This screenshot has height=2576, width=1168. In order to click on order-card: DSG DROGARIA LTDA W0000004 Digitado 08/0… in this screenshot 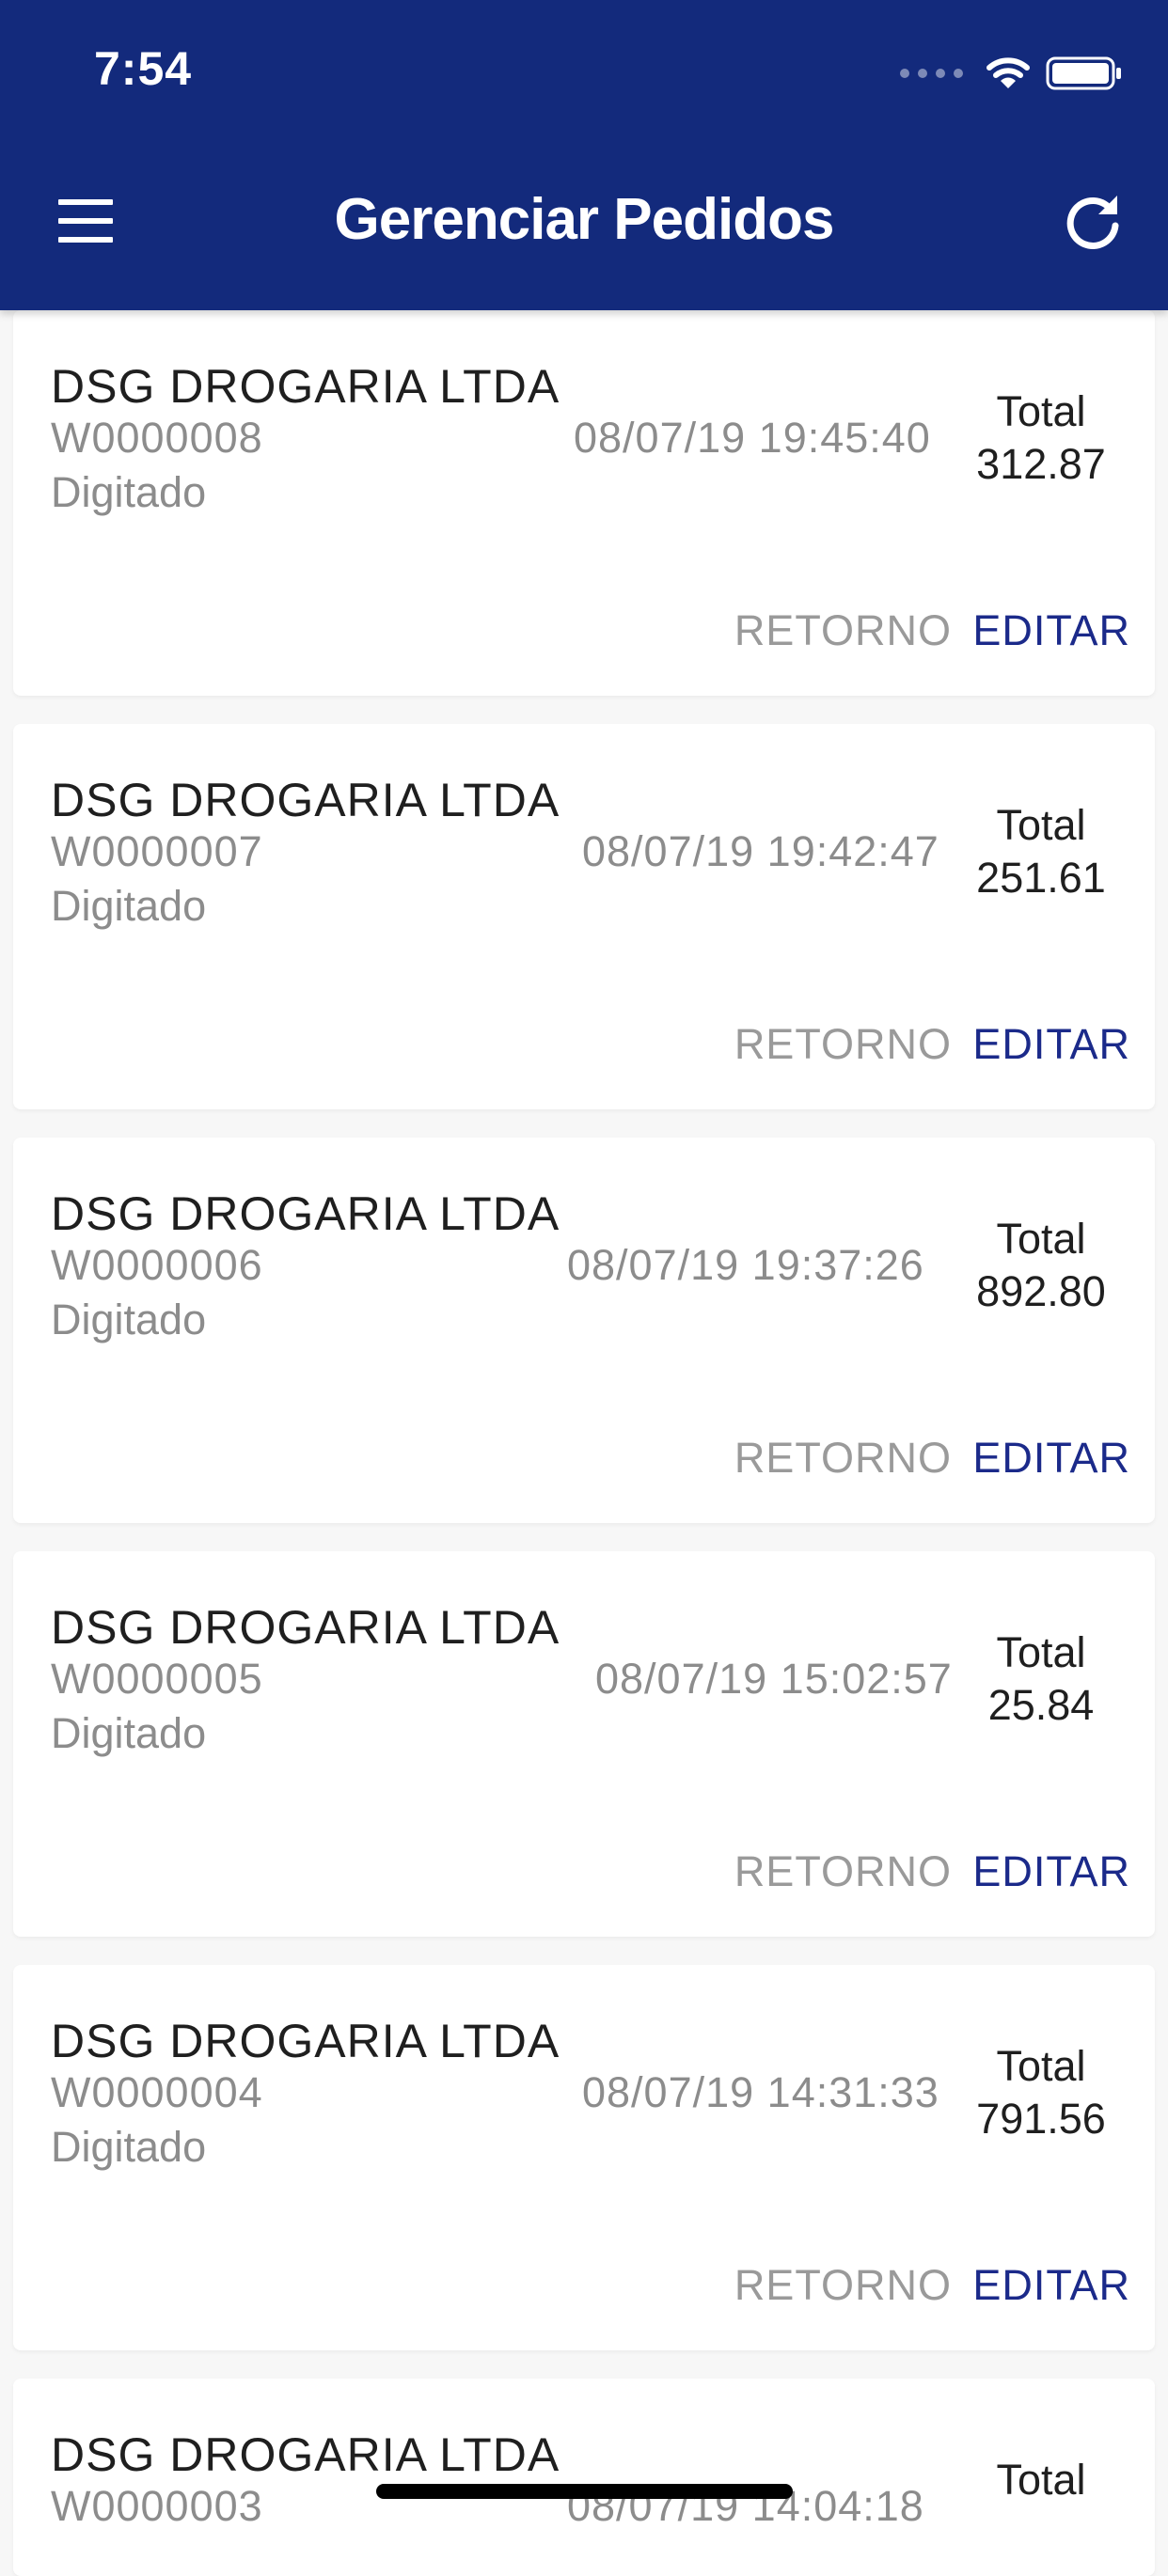, I will do `click(584, 2158)`.